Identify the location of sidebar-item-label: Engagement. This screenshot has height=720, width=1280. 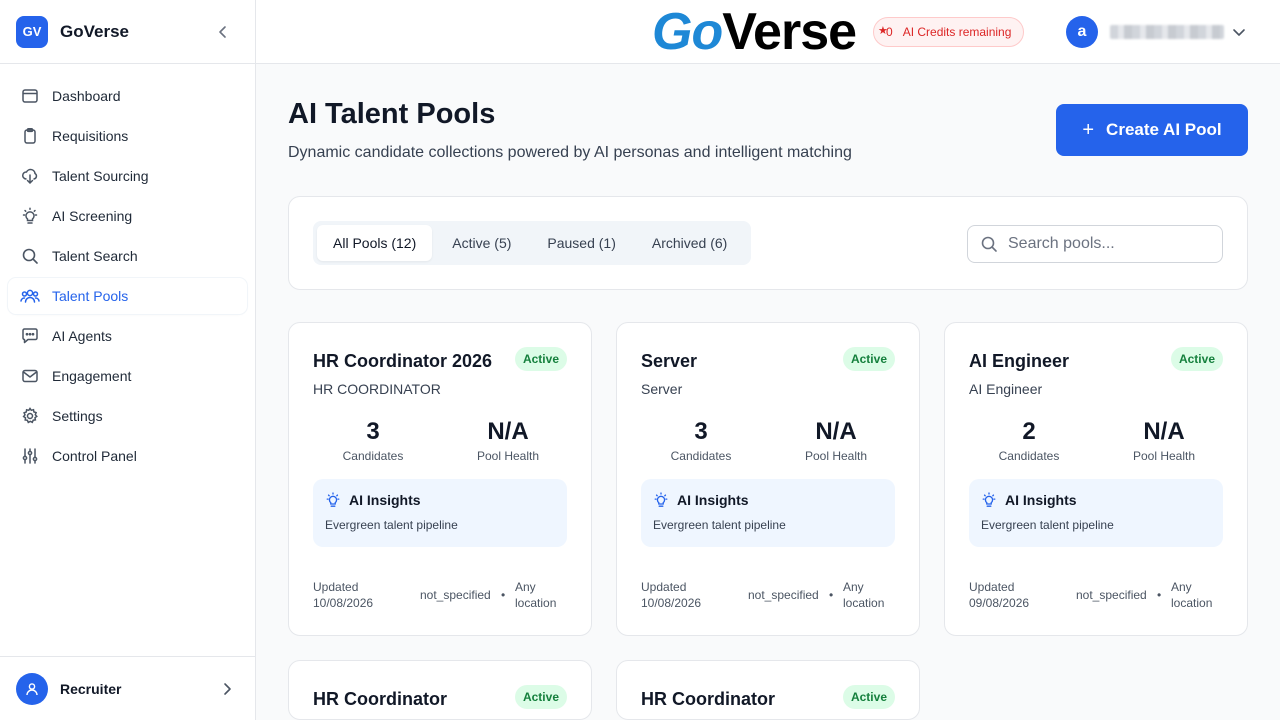
(92, 376).